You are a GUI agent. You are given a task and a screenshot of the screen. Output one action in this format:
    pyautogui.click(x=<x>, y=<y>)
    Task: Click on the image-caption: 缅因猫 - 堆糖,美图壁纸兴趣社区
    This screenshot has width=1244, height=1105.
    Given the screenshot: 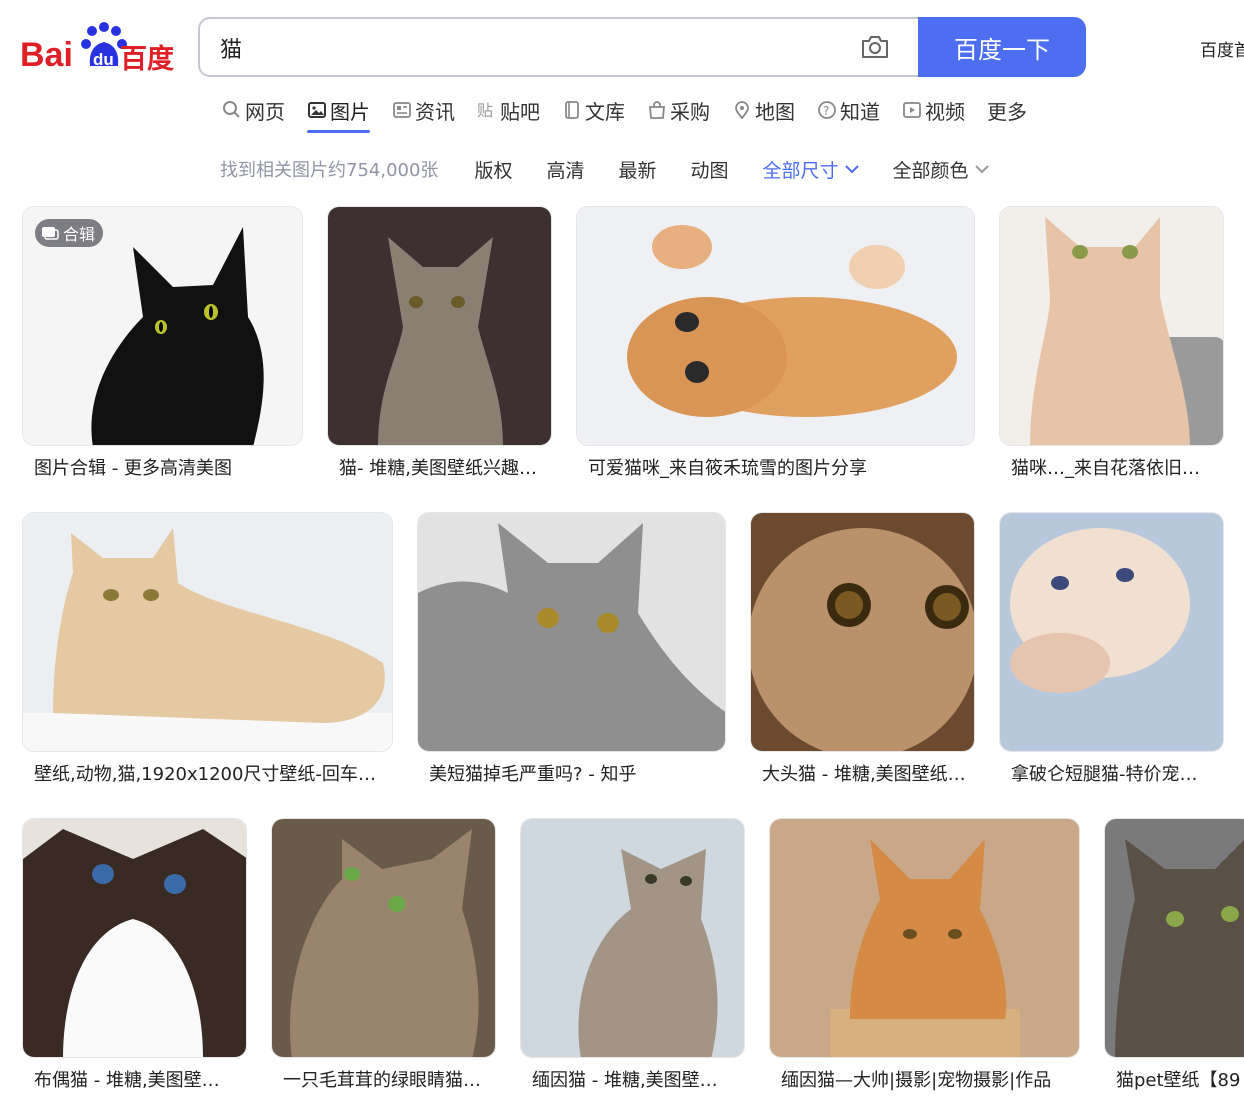 What is the action you would take?
    pyautogui.click(x=632, y=1079)
    